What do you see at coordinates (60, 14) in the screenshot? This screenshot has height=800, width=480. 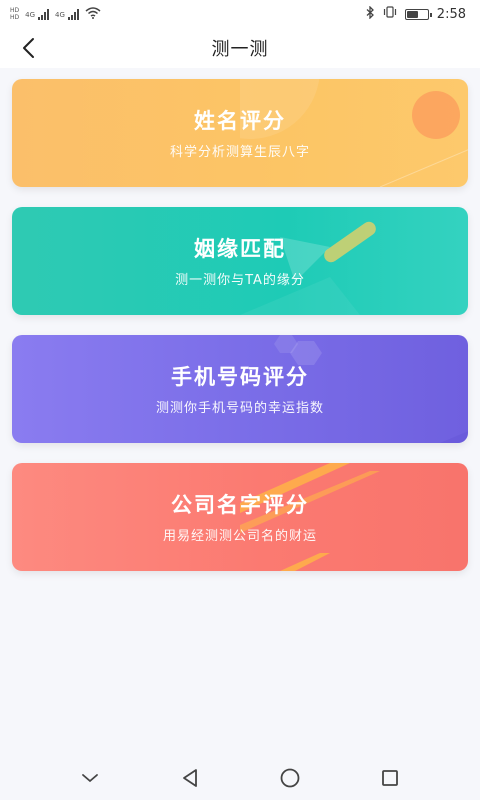 I see `network-type-2: 4G` at bounding box center [60, 14].